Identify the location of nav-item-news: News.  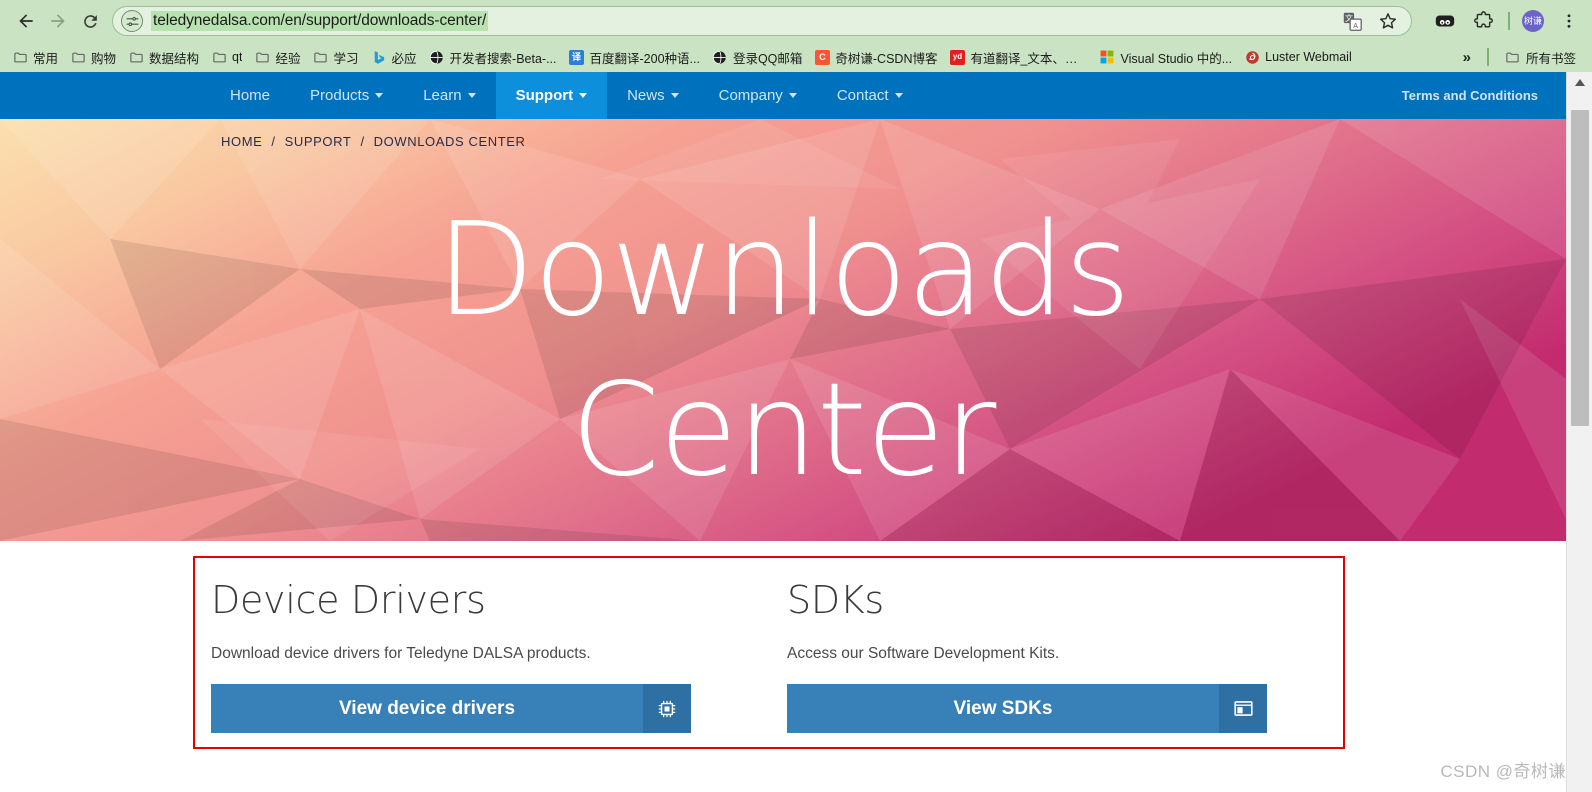
(653, 95).